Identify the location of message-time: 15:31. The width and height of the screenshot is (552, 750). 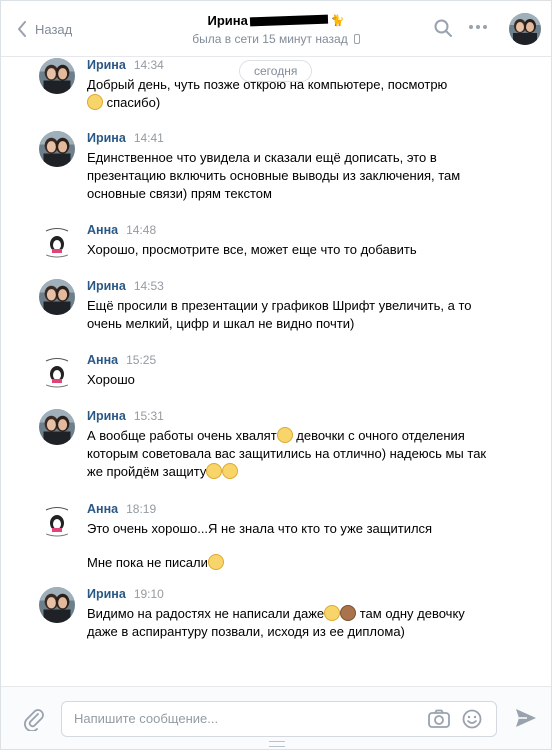
(149, 416).